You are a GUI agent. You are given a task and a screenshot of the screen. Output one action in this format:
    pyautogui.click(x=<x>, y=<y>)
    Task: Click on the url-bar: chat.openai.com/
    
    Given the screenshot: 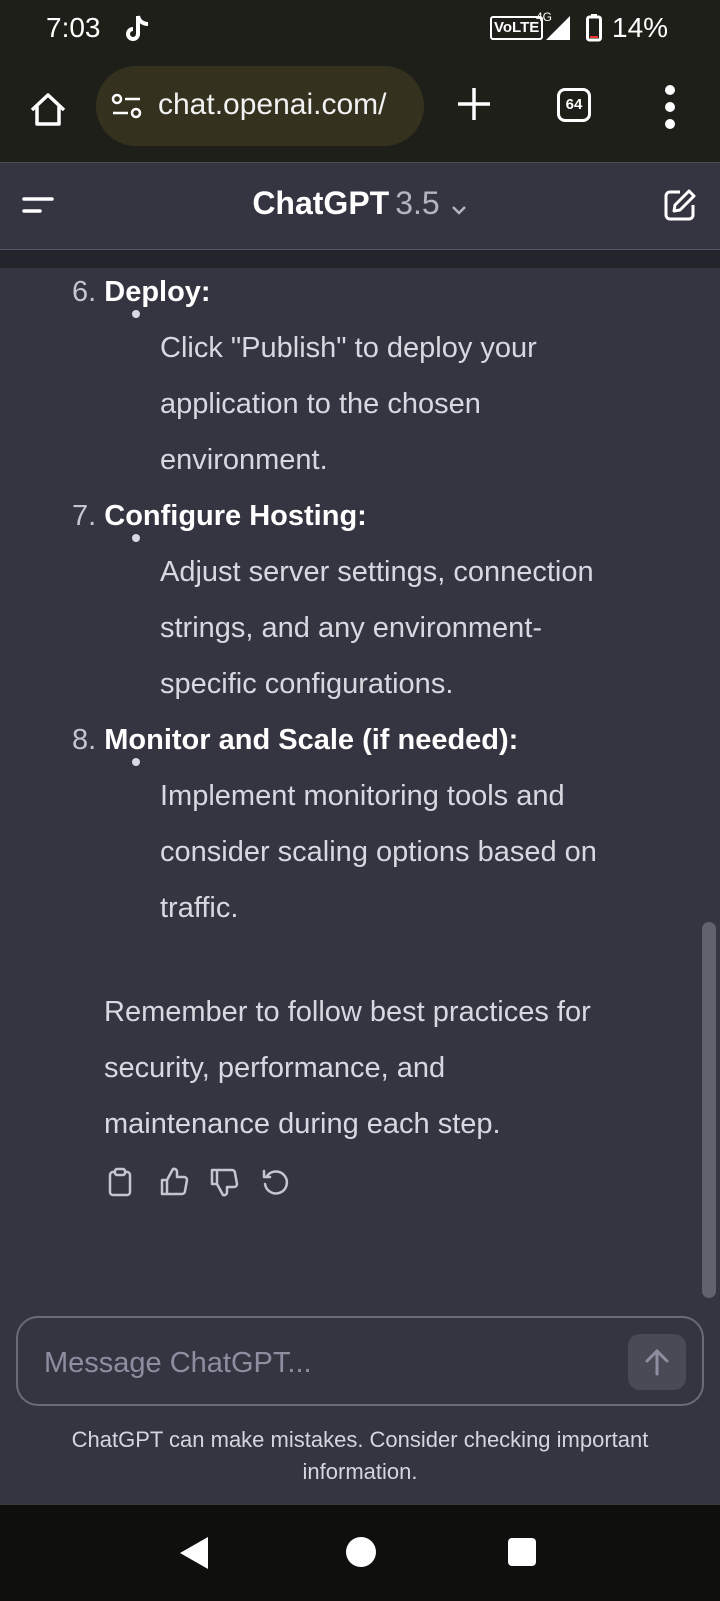 What is the action you would take?
    pyautogui.click(x=260, y=106)
    